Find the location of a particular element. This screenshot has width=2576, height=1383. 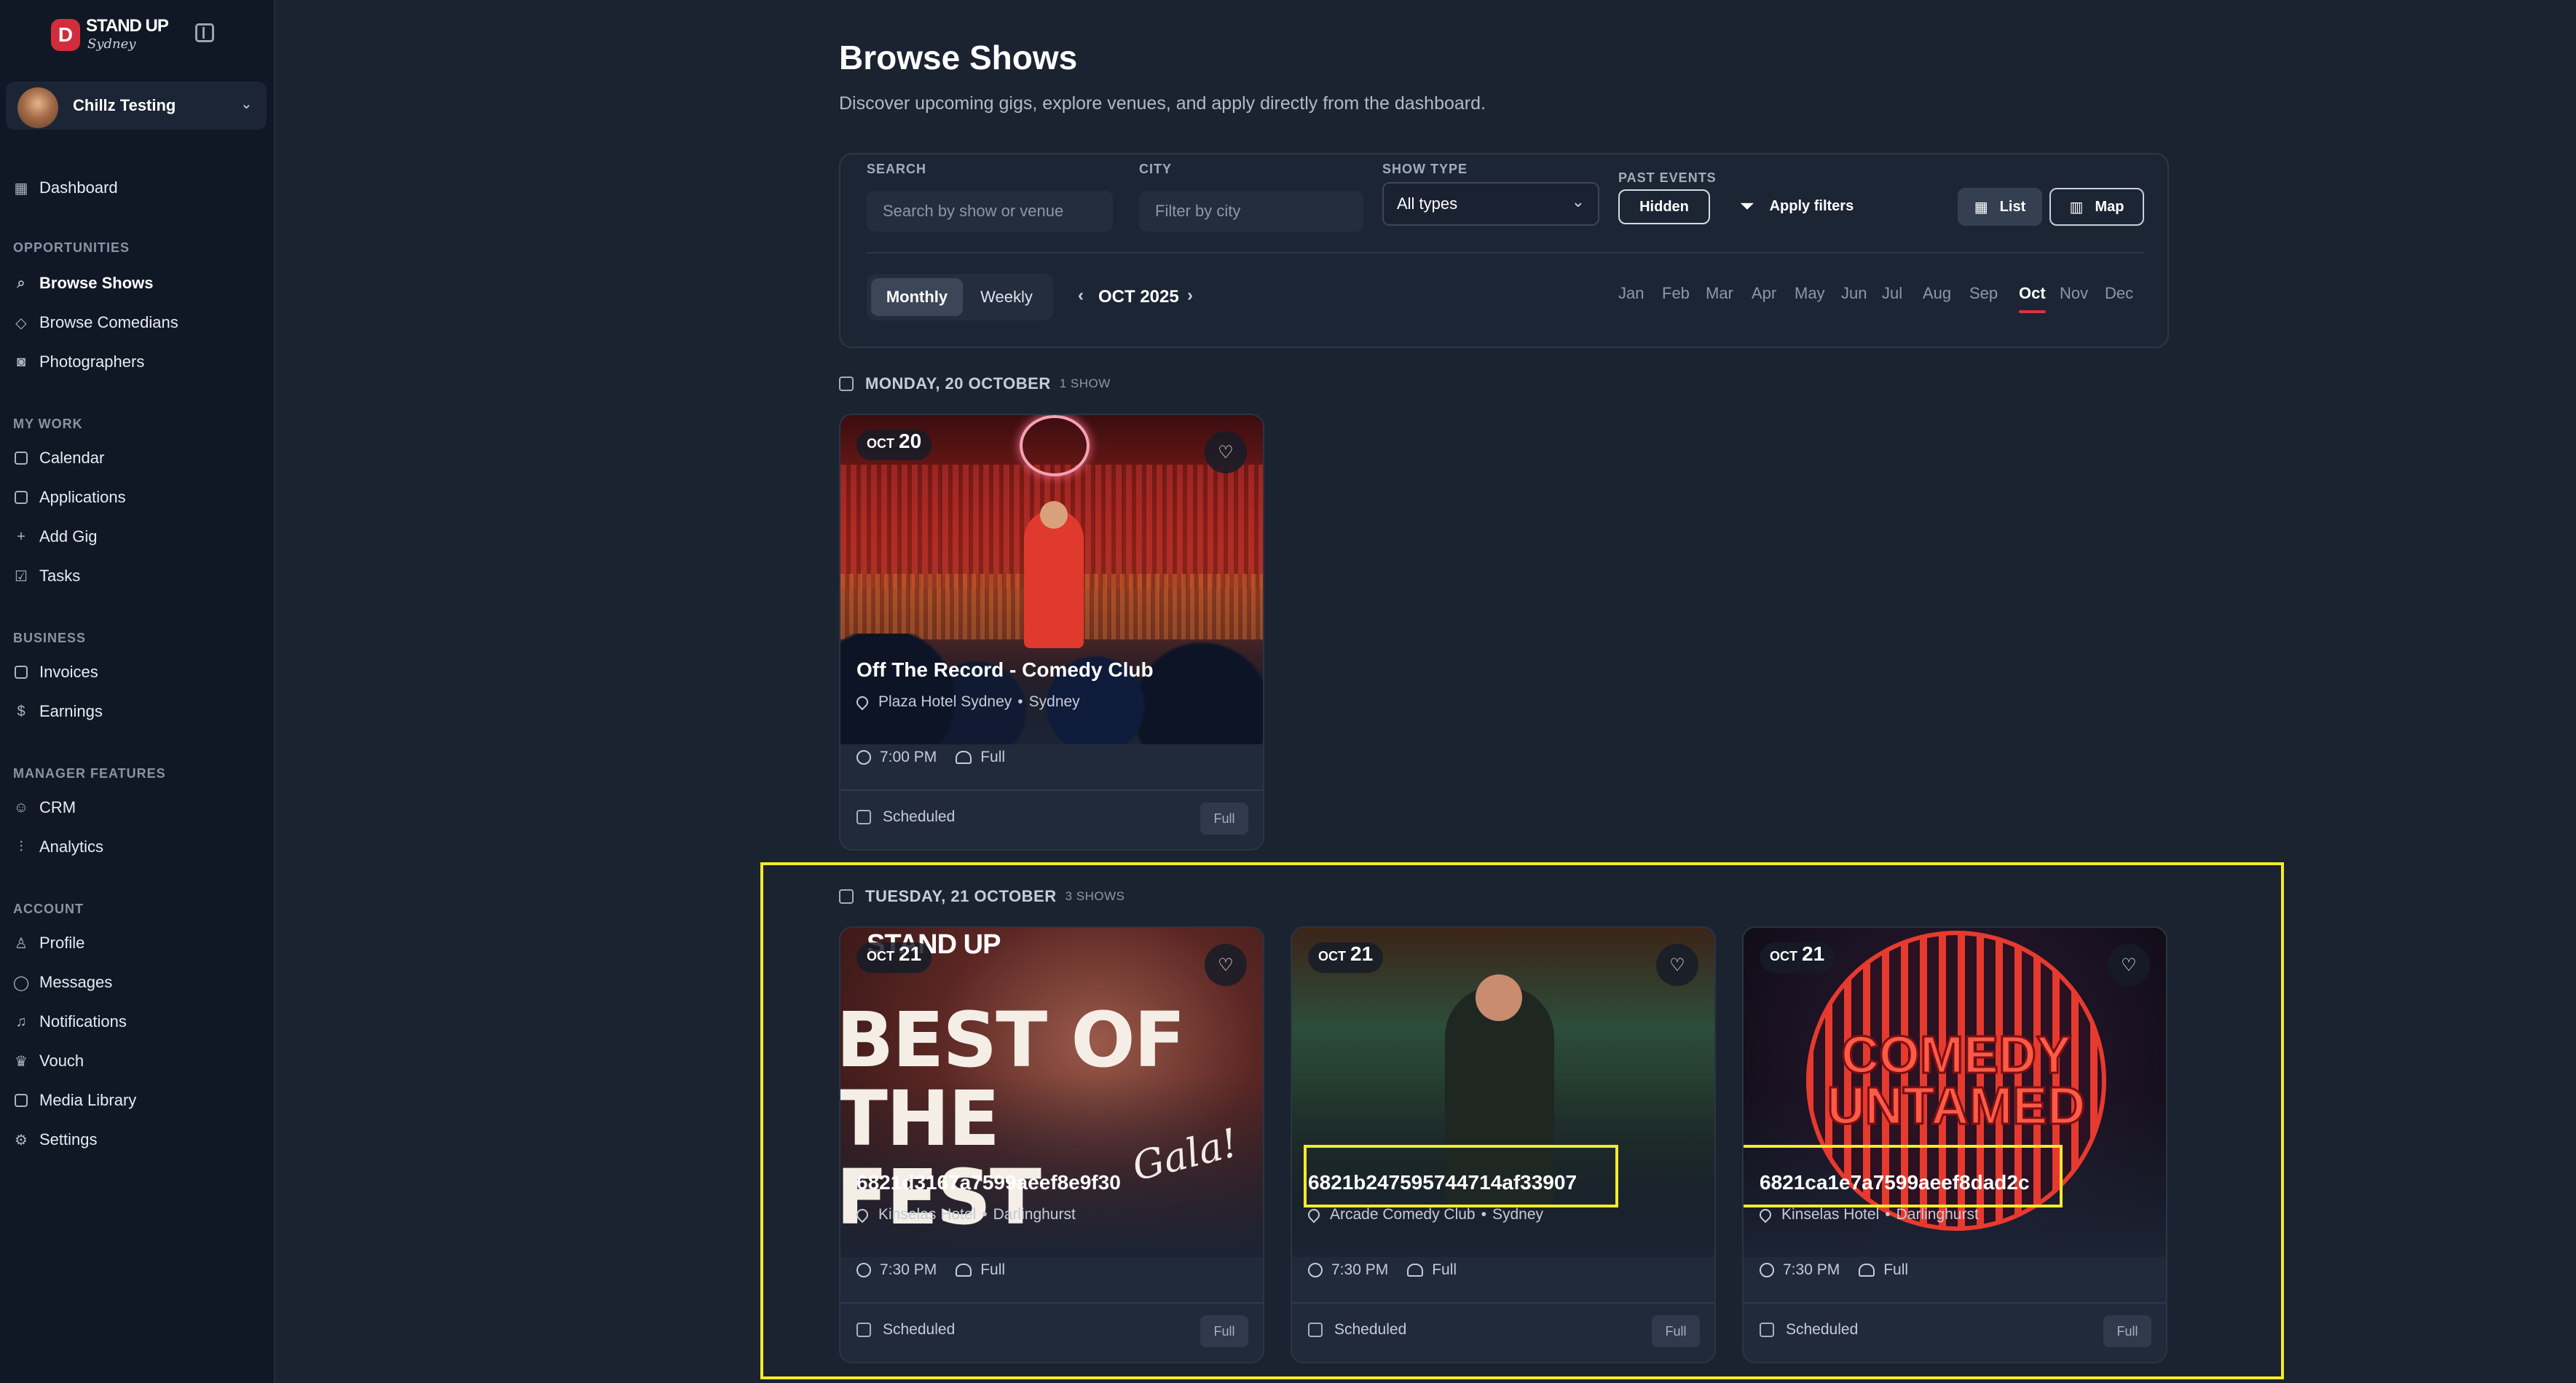

month-tab-nov: Nov is located at coordinates (2074, 293).